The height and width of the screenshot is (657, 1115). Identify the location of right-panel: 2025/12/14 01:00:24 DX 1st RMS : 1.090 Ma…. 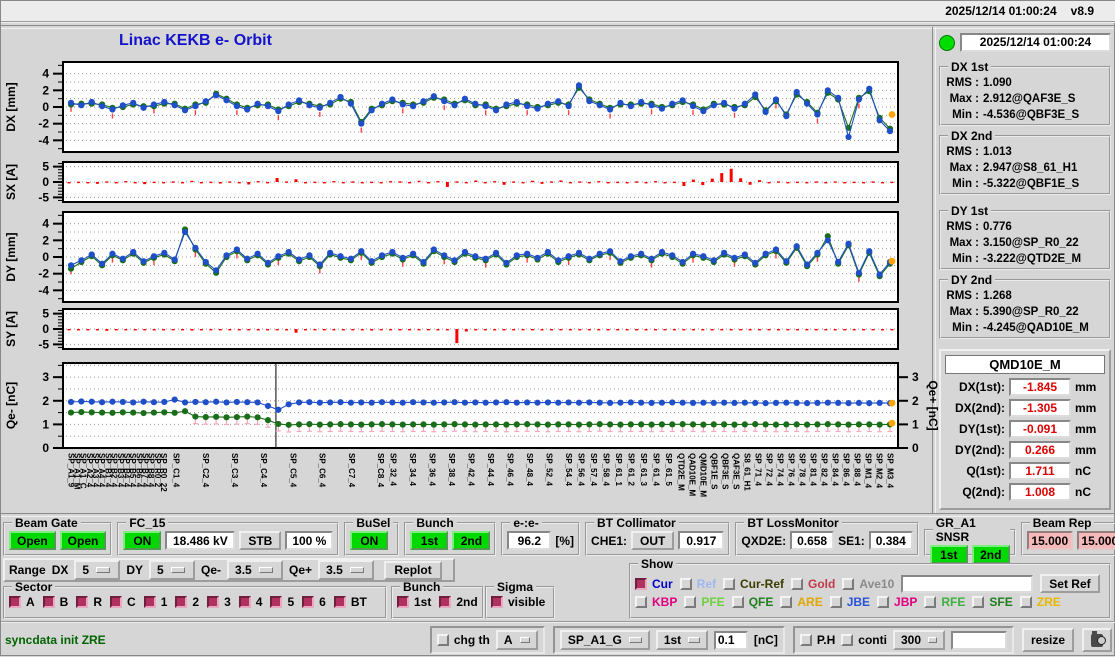
(1025, 269).